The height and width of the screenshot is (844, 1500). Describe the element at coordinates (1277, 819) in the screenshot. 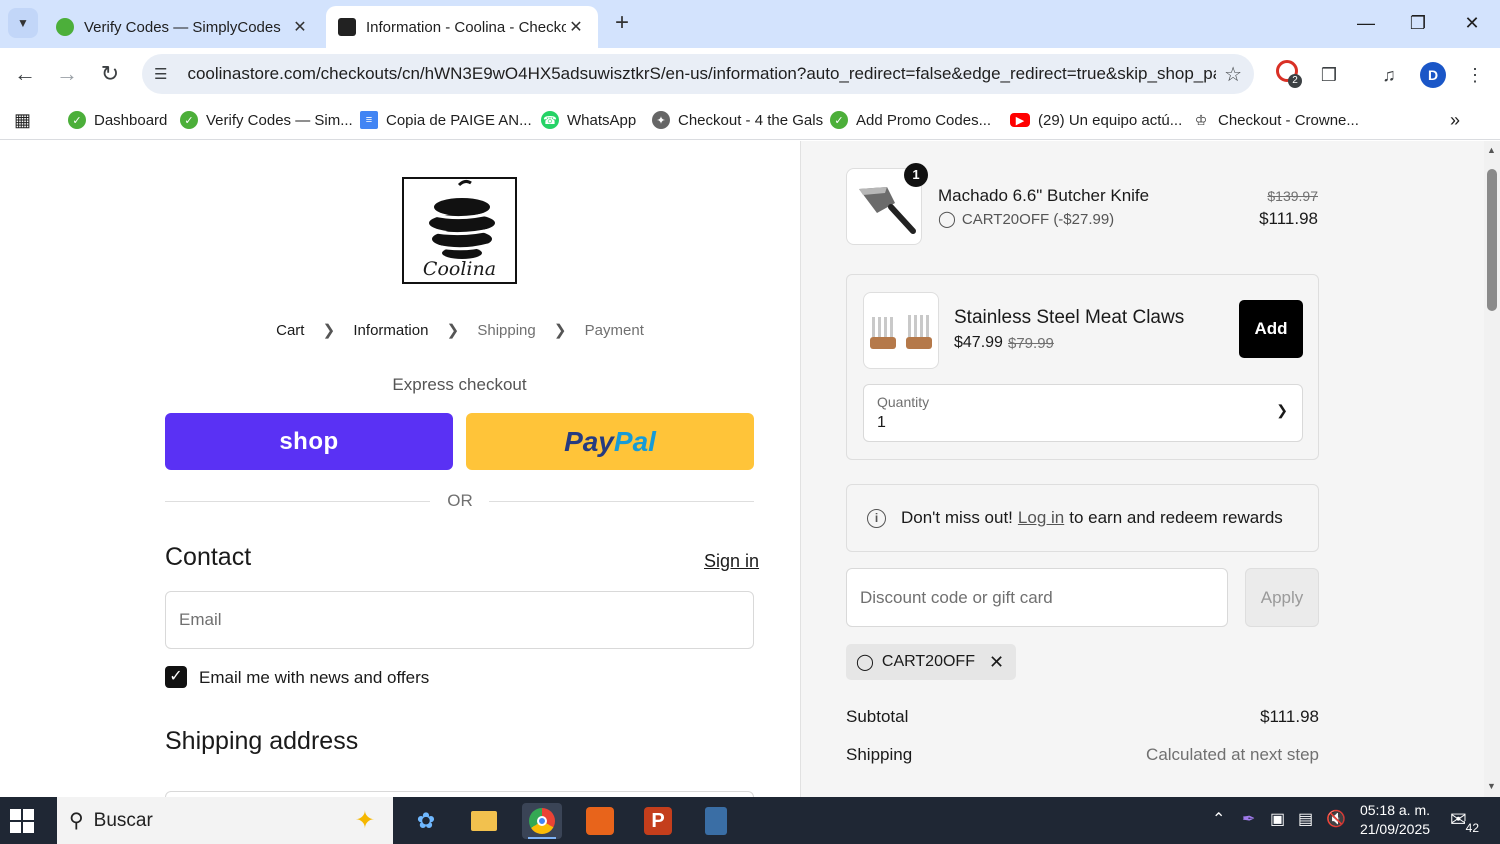

I see `meet-icon: ▣` at that location.